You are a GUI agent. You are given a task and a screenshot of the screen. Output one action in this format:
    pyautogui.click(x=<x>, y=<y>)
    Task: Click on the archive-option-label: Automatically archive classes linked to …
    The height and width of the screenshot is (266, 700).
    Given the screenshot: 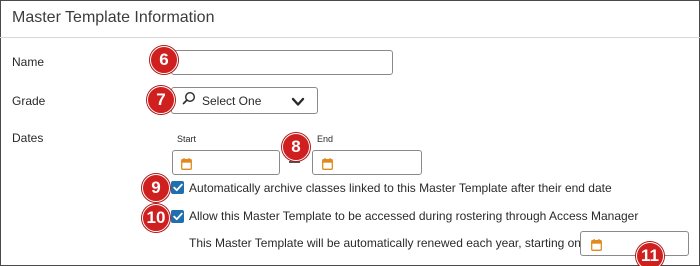 What is the action you would take?
    pyautogui.click(x=400, y=188)
    